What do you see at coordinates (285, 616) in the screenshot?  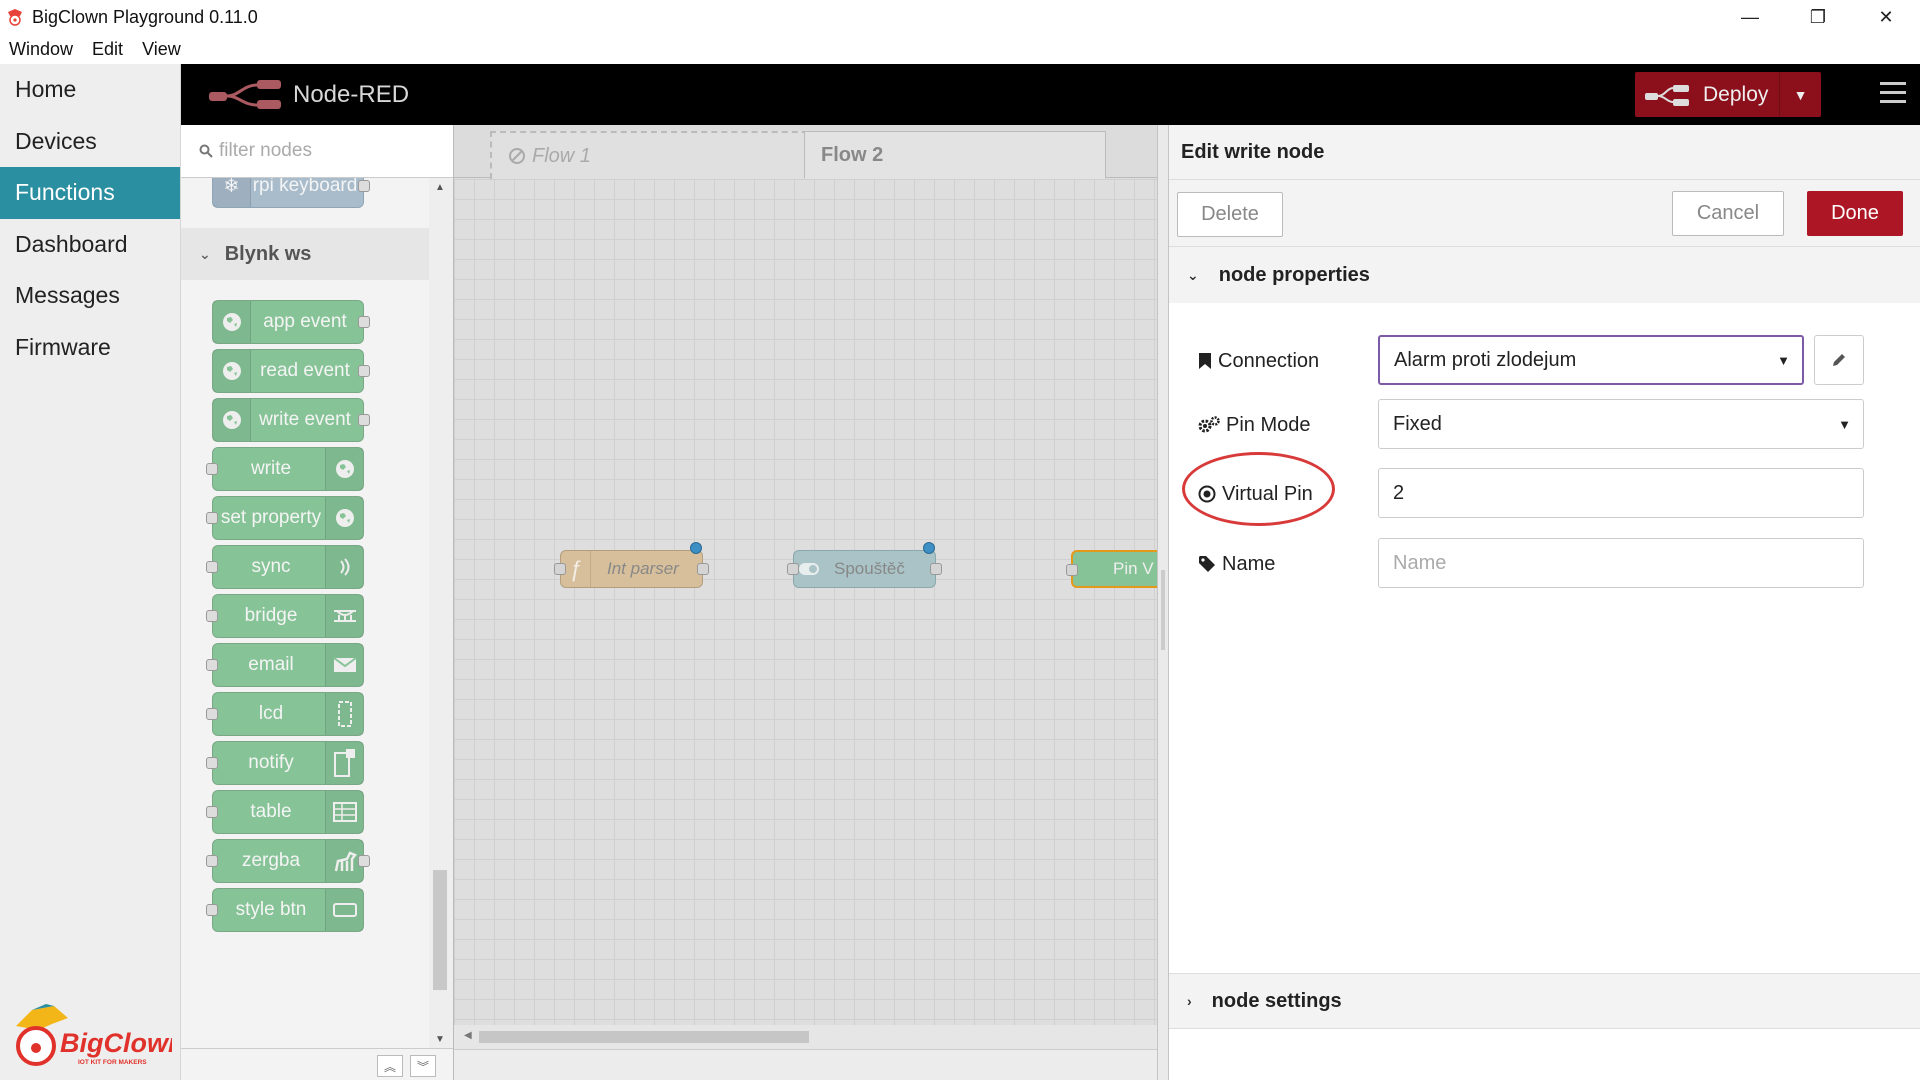 I see `palette-node-bridge: bridge` at bounding box center [285, 616].